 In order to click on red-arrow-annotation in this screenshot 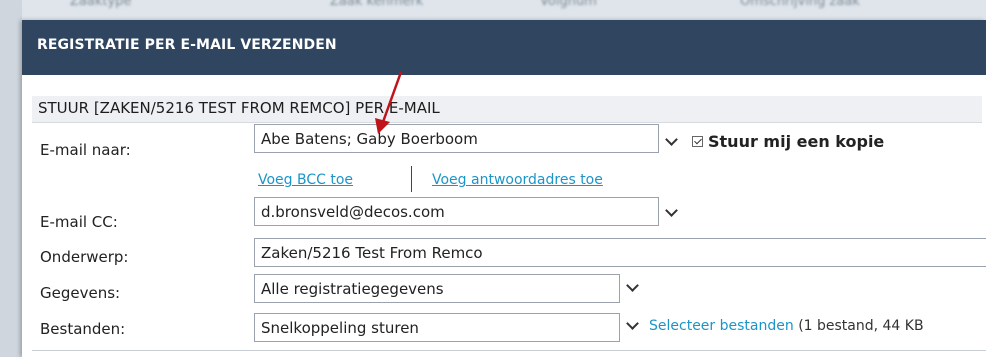, I will do `click(389, 102)`.